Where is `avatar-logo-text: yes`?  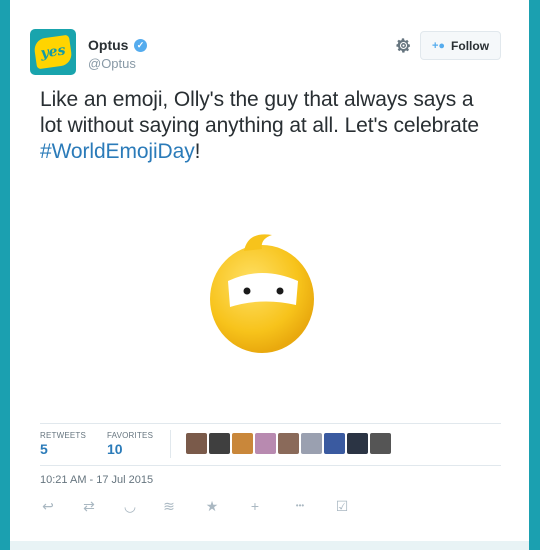 avatar-logo-text: yes is located at coordinates (53, 52).